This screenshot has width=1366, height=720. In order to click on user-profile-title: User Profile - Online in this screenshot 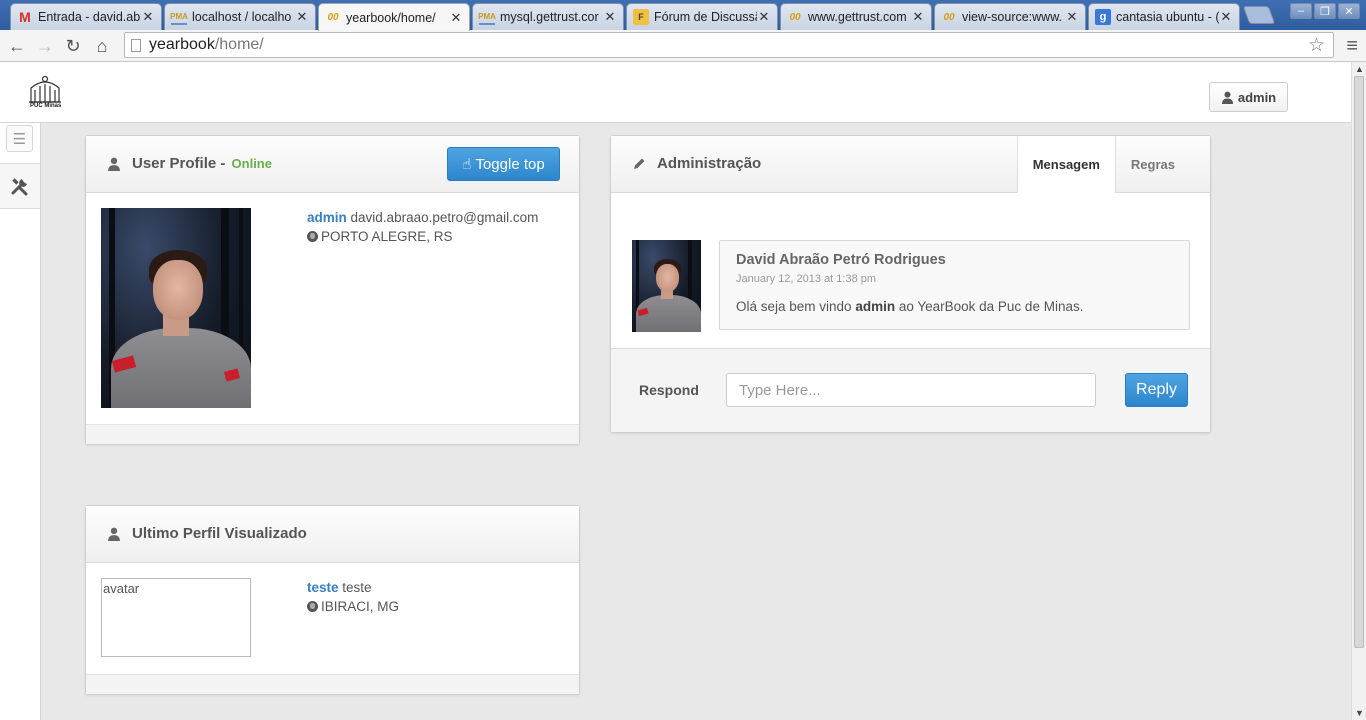, I will do `click(189, 163)`.